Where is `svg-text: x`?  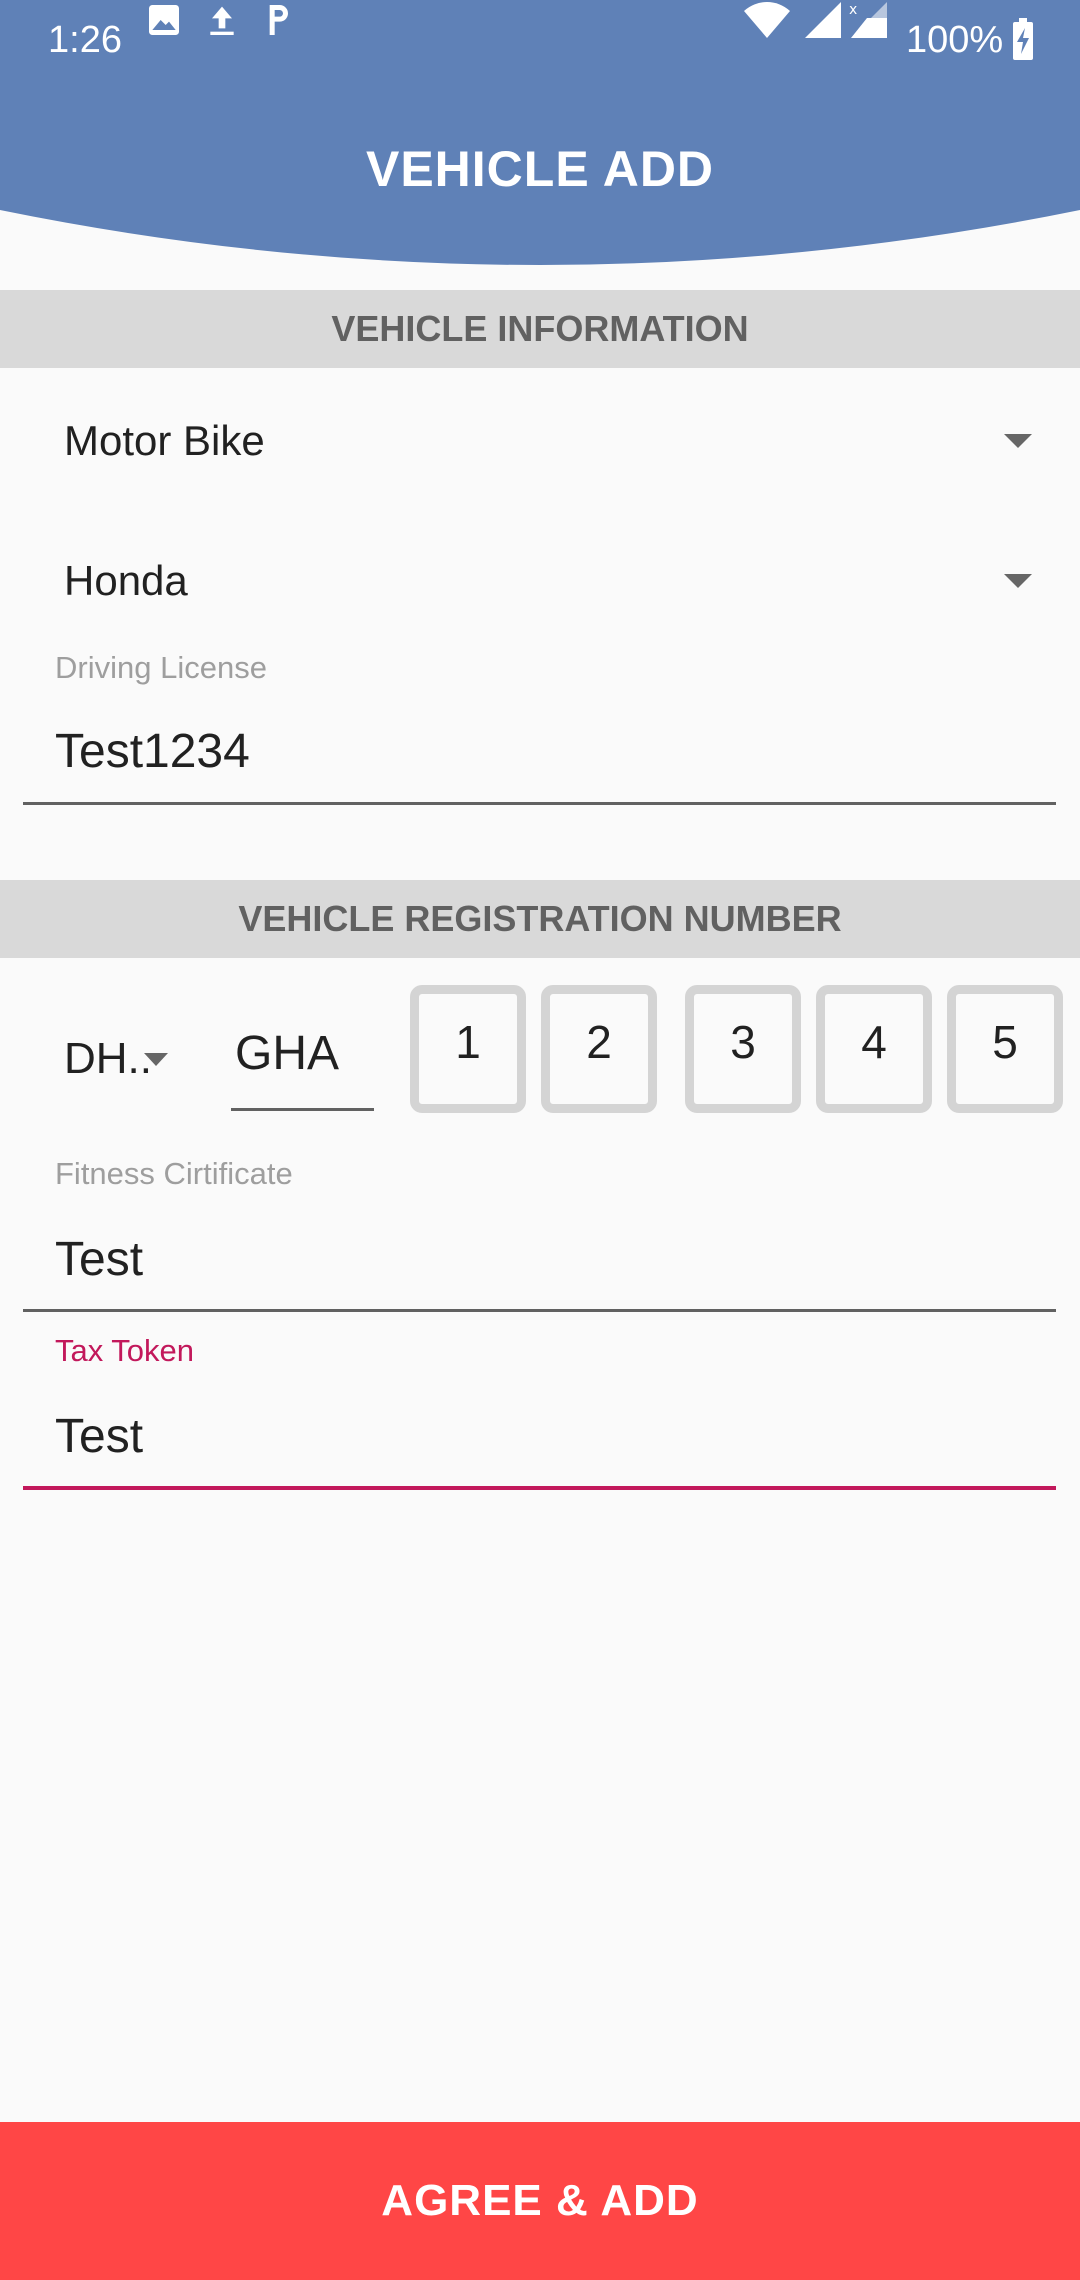 svg-text: x is located at coordinates (853, 10).